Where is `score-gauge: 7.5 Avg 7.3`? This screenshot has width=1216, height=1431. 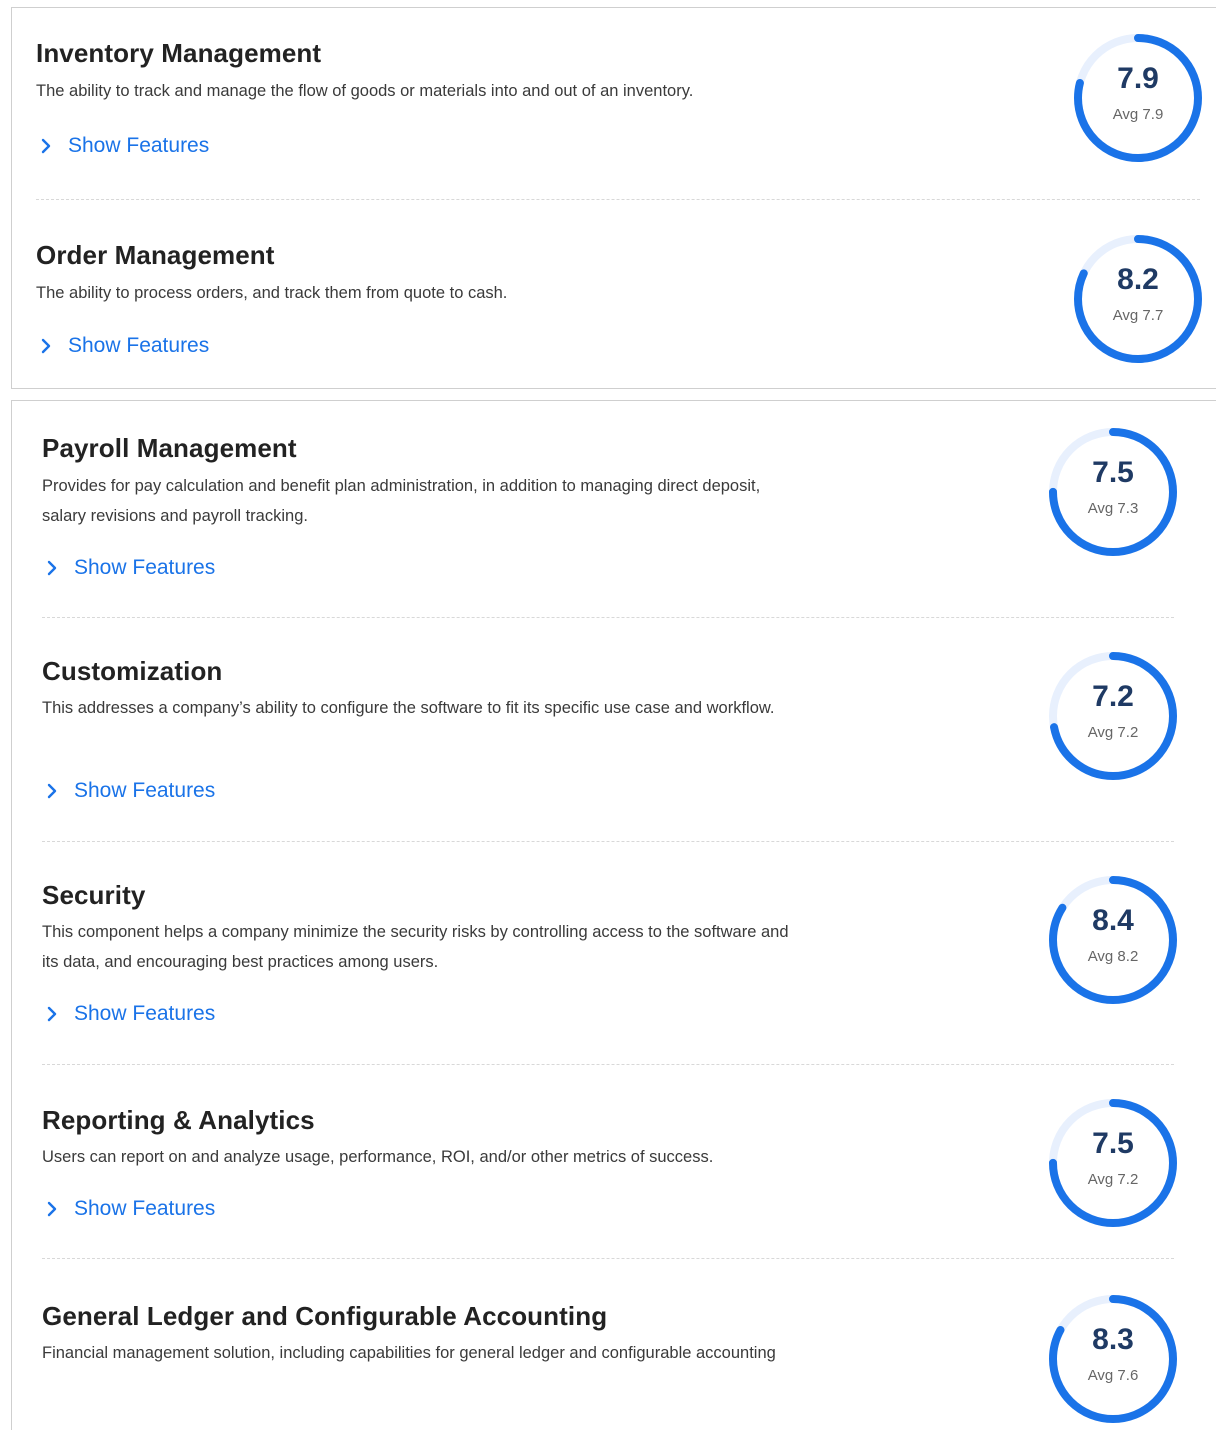
score-gauge: 7.5 Avg 7.3 is located at coordinates (1113, 492).